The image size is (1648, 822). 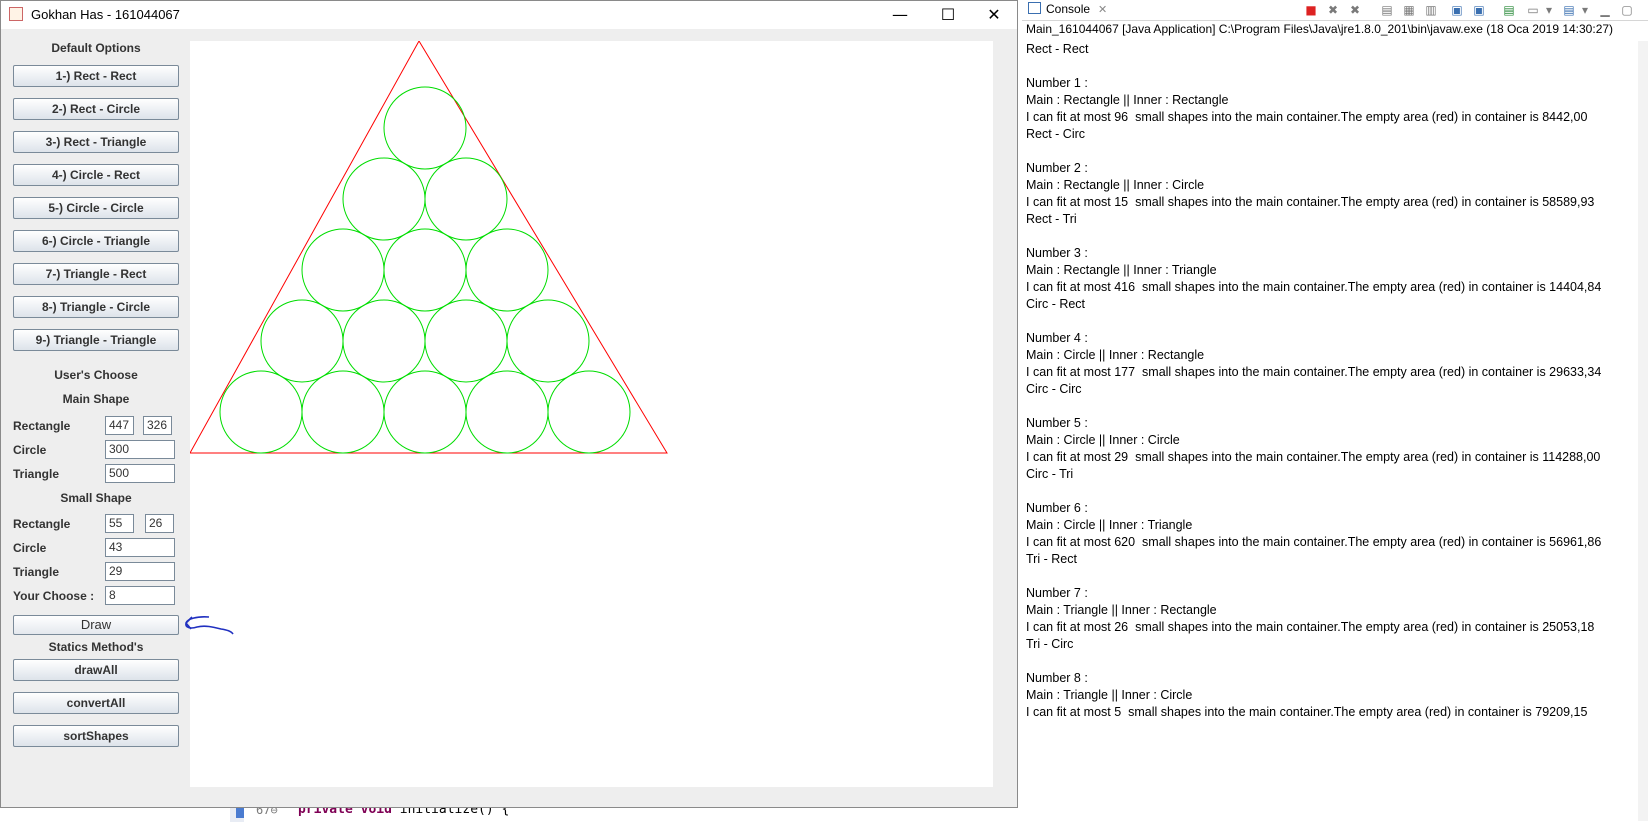 I want to click on default-options-label: Default Options, so click(x=96, y=48).